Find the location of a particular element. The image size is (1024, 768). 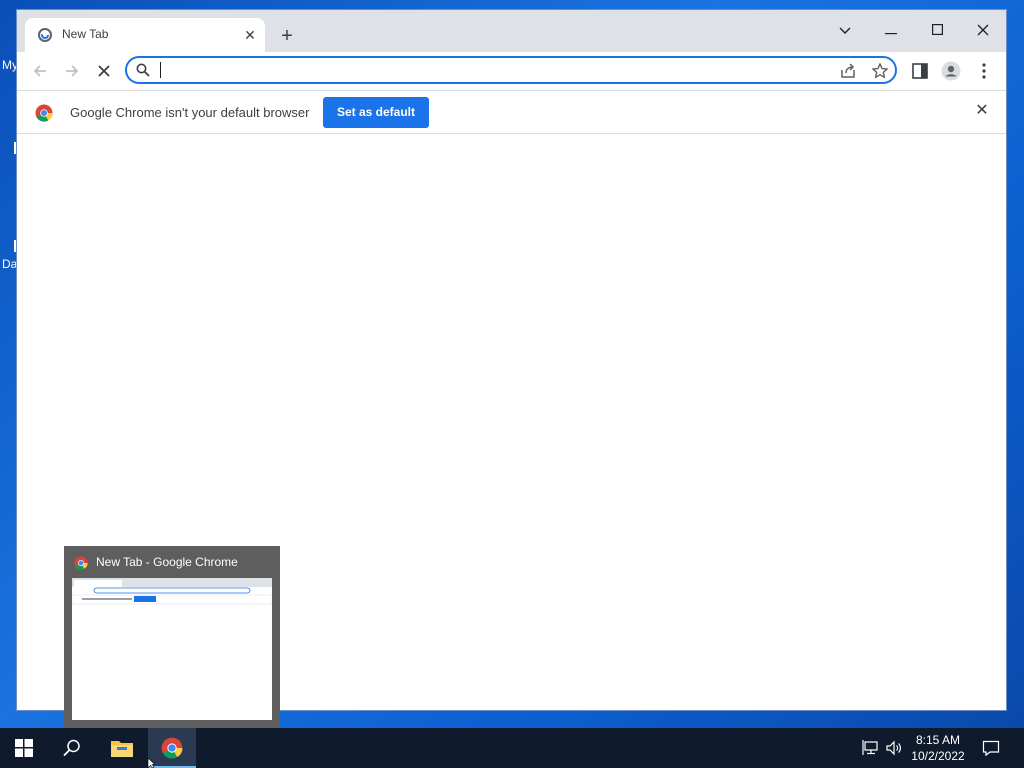

title-bar: New Tab ✕ + is located at coordinates (511, 31).